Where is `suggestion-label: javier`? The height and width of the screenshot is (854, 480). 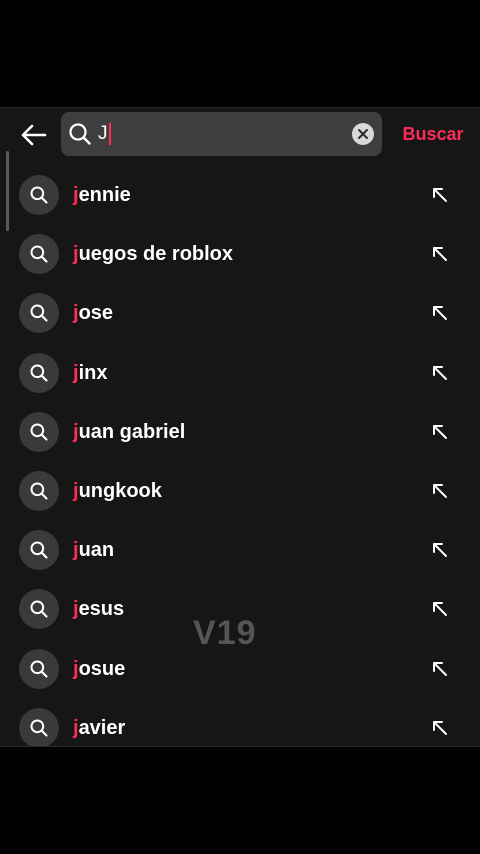
suggestion-label: javier is located at coordinates (99, 728).